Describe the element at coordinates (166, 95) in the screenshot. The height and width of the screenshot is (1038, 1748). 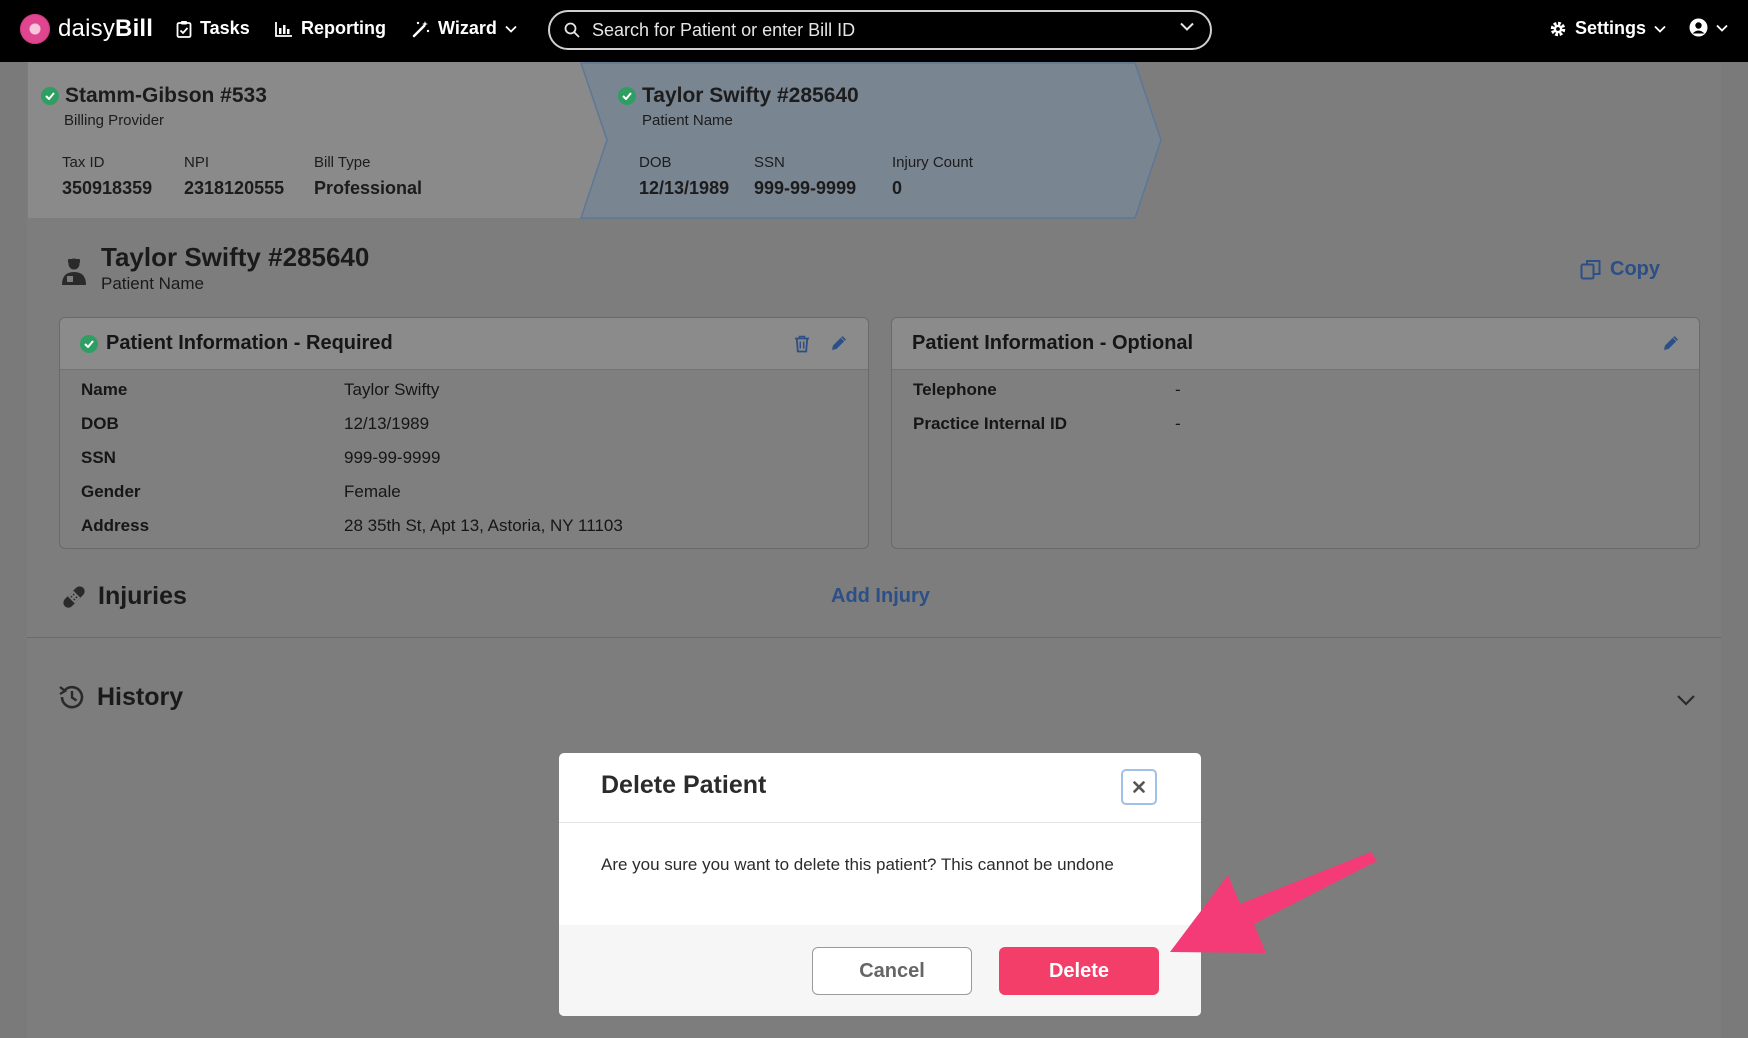
I see `provider-title: Stamm-Gibson #533` at that location.